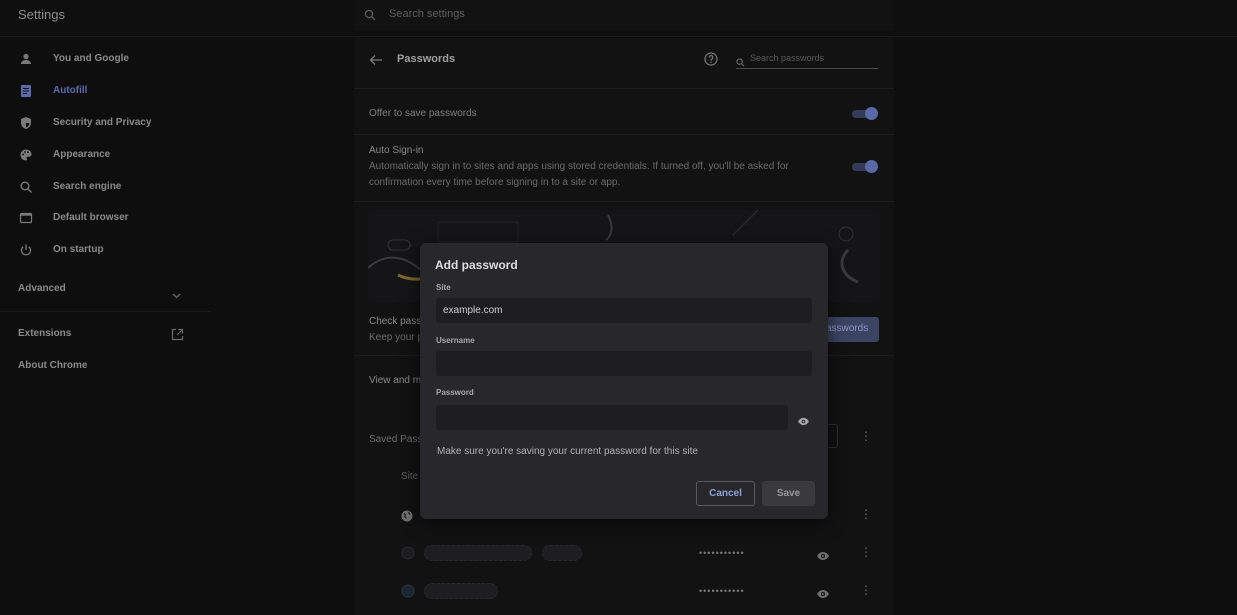  Describe the element at coordinates (105, 91) in the screenshot. I see `sidebar-item-autofill: Autofill` at that location.